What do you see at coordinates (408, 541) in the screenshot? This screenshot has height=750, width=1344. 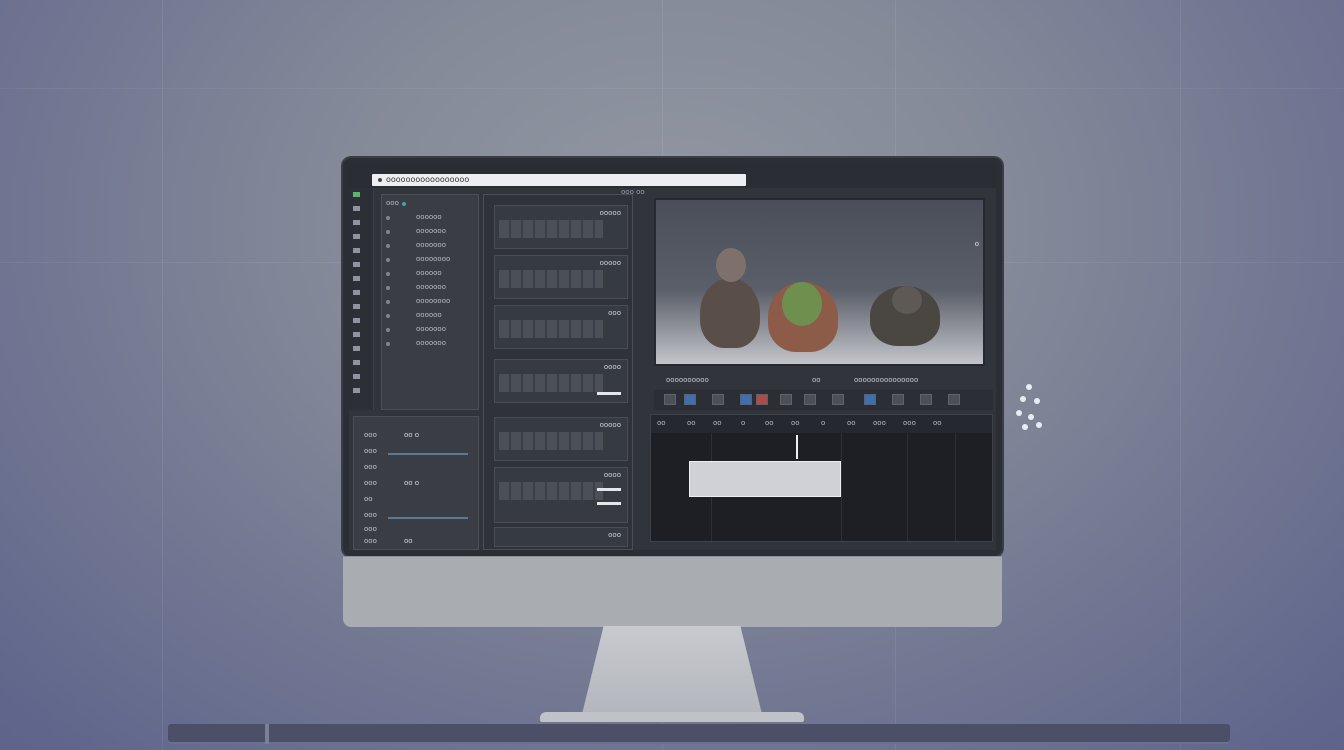 I see `property-value: oo` at bounding box center [408, 541].